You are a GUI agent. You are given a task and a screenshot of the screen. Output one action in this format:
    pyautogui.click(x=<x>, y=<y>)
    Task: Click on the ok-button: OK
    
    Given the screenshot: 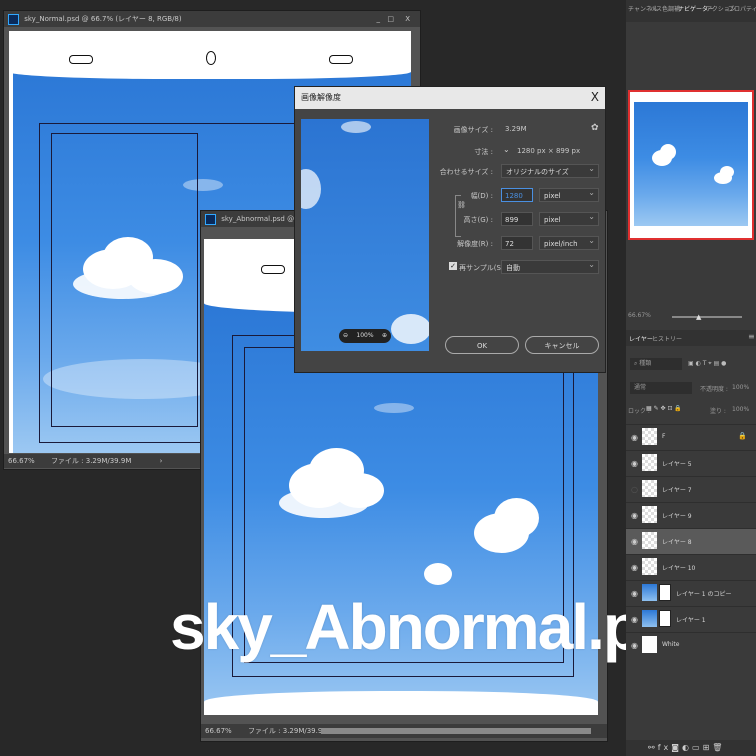 What is the action you would take?
    pyautogui.click(x=482, y=345)
    